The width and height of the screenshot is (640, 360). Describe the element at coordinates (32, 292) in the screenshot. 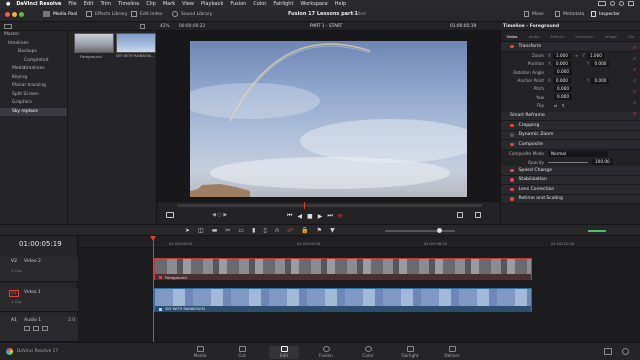

I see `track-name-v1: Video 1` at that location.